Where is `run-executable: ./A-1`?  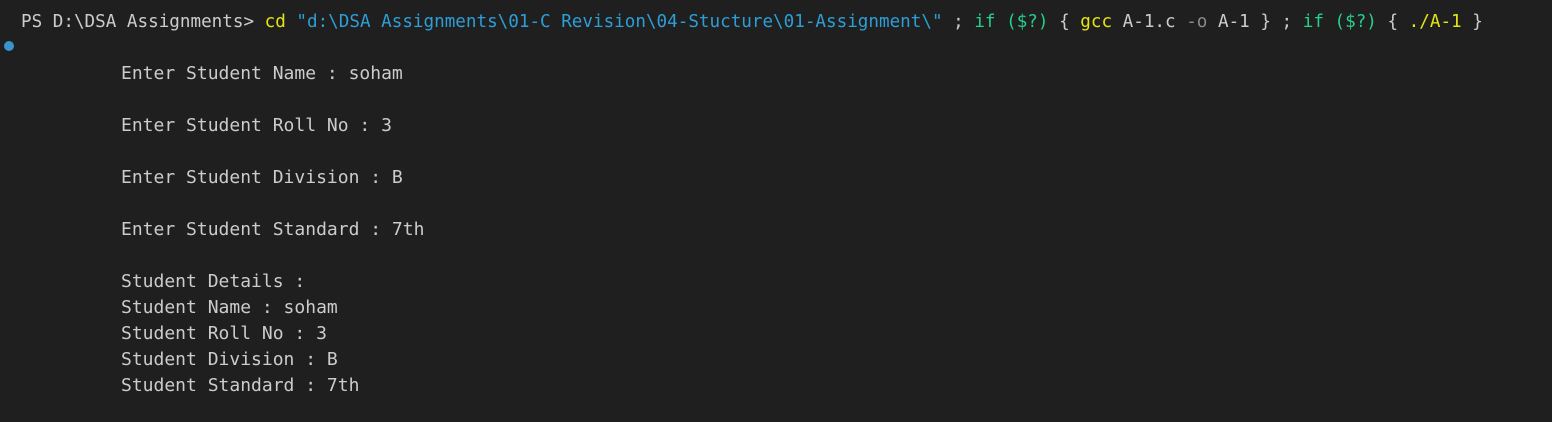 run-executable: ./A-1 is located at coordinates (1435, 22).